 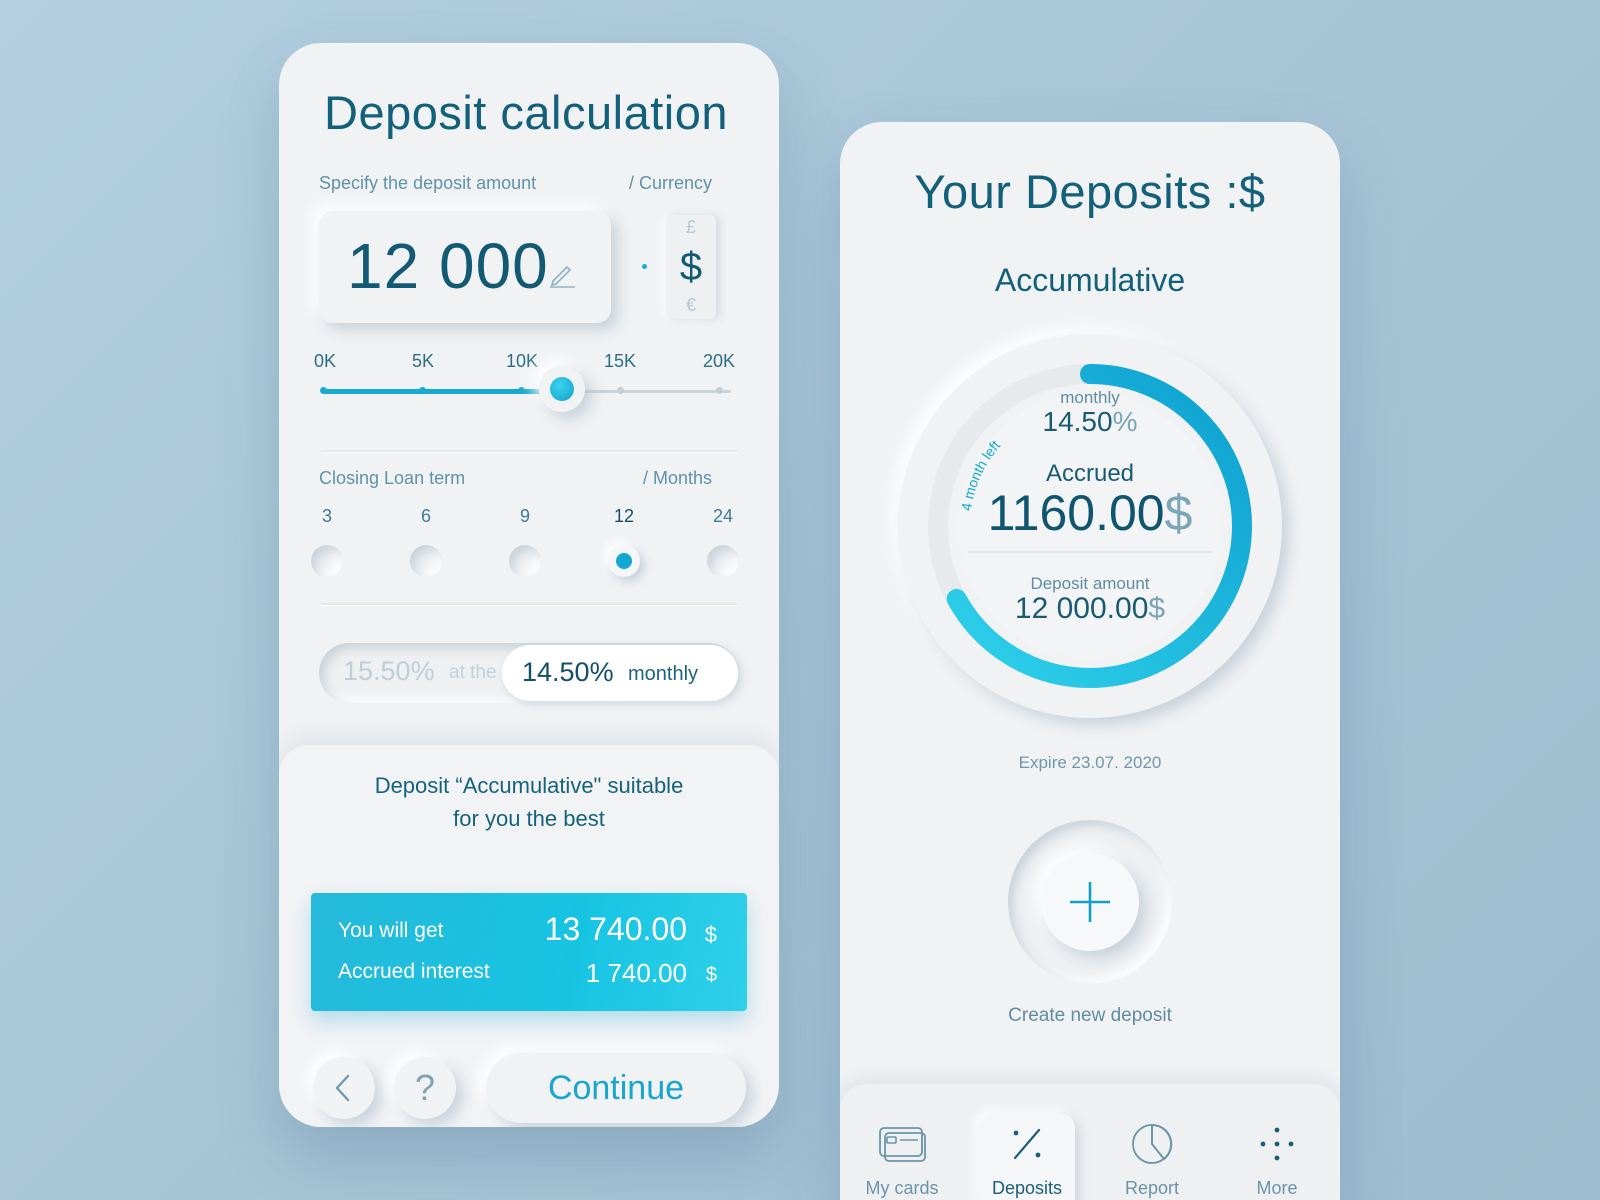 What do you see at coordinates (1090, 397) in the screenshot?
I see `monthly-label: monthly` at bounding box center [1090, 397].